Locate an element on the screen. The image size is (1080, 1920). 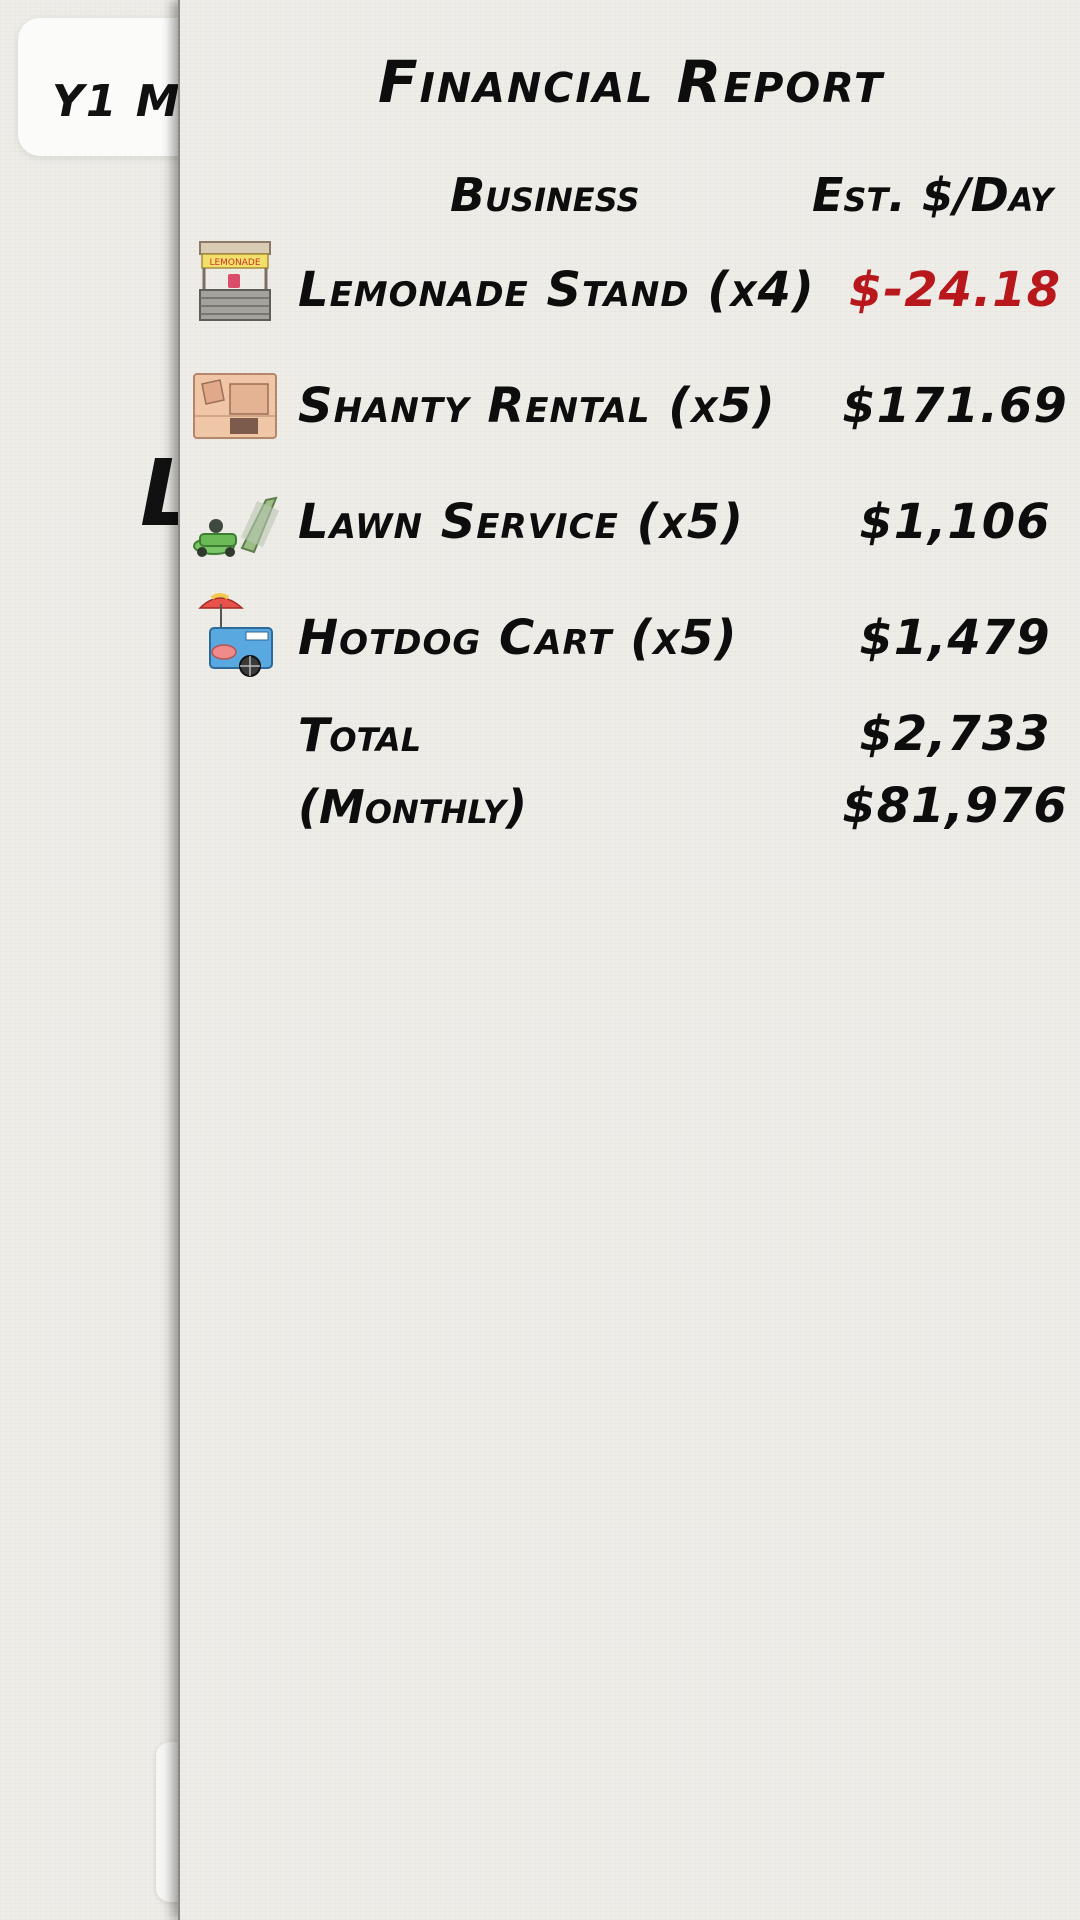
business-name-lemonade-stand: Lemonade Stand (x4) is located at coordinates (556, 290).